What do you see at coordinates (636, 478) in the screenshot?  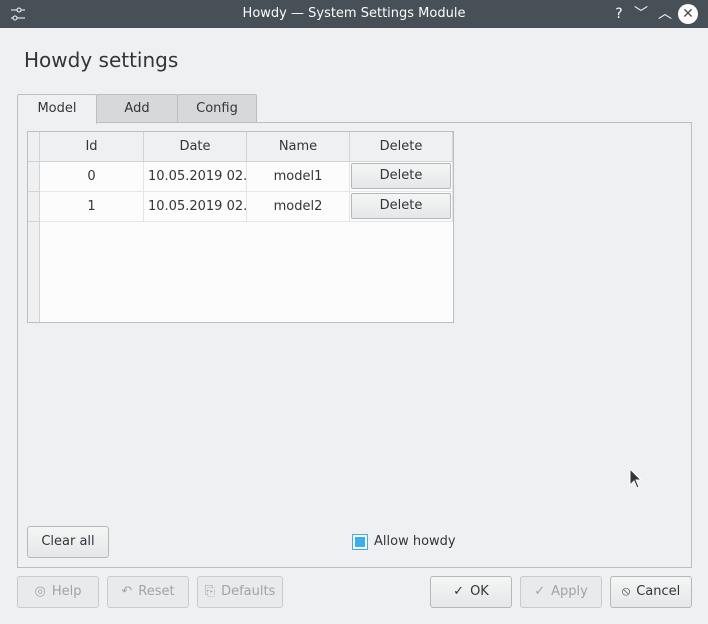 I see `mouse-pointer-icon` at bounding box center [636, 478].